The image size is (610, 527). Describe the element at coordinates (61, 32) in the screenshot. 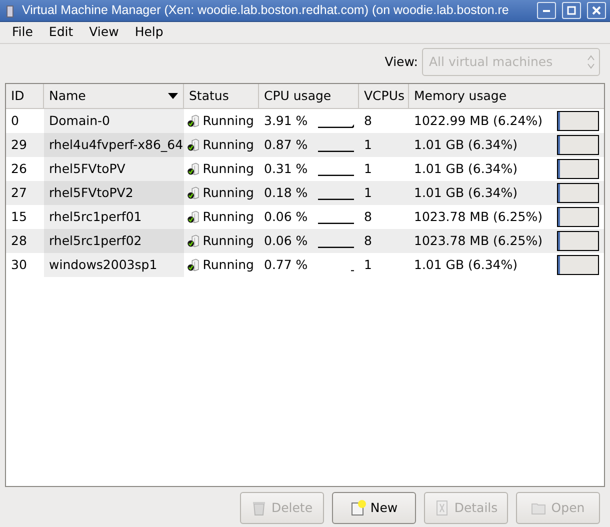

I see `menu-item: Edit` at that location.